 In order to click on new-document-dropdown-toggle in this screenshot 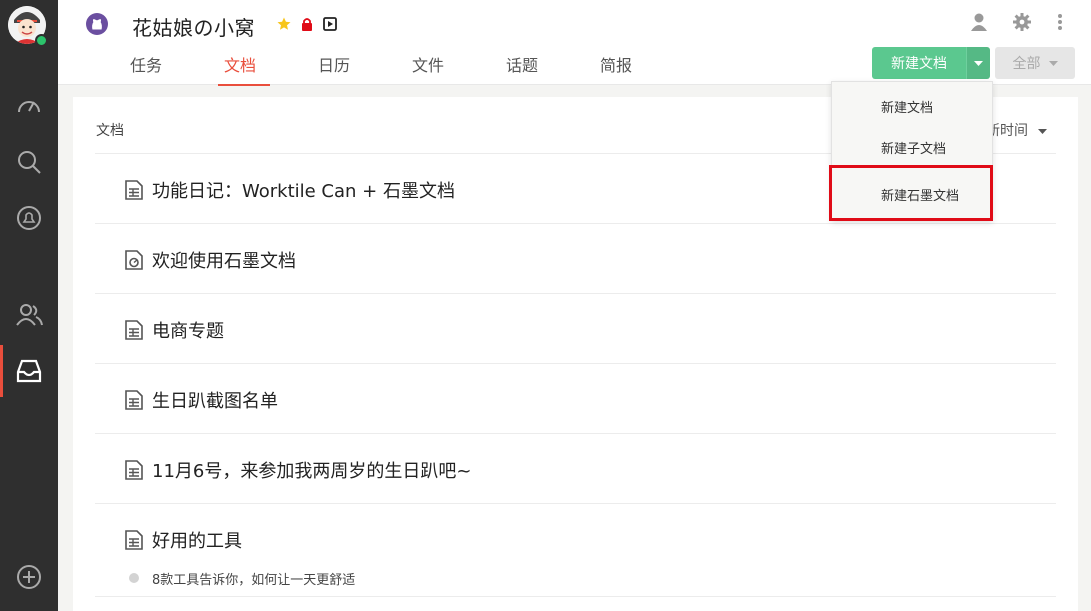, I will do `click(978, 63)`.